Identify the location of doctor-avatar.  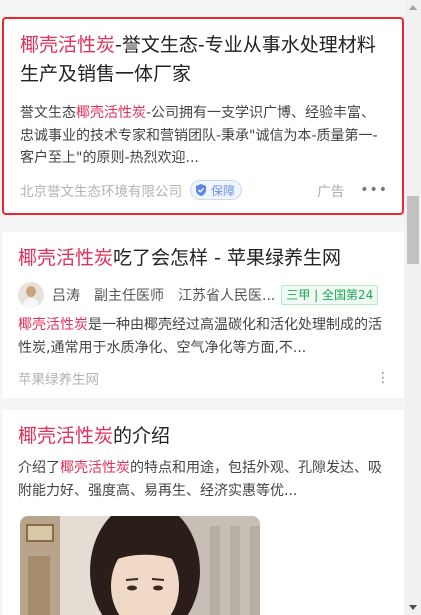
(31, 295).